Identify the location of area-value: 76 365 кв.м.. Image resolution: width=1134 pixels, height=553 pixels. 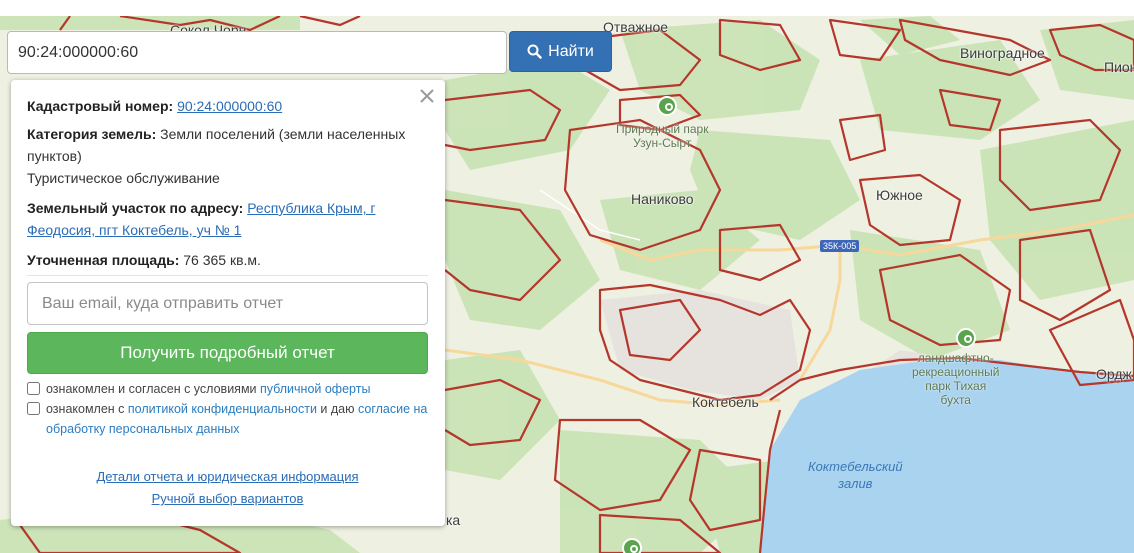
(222, 260).